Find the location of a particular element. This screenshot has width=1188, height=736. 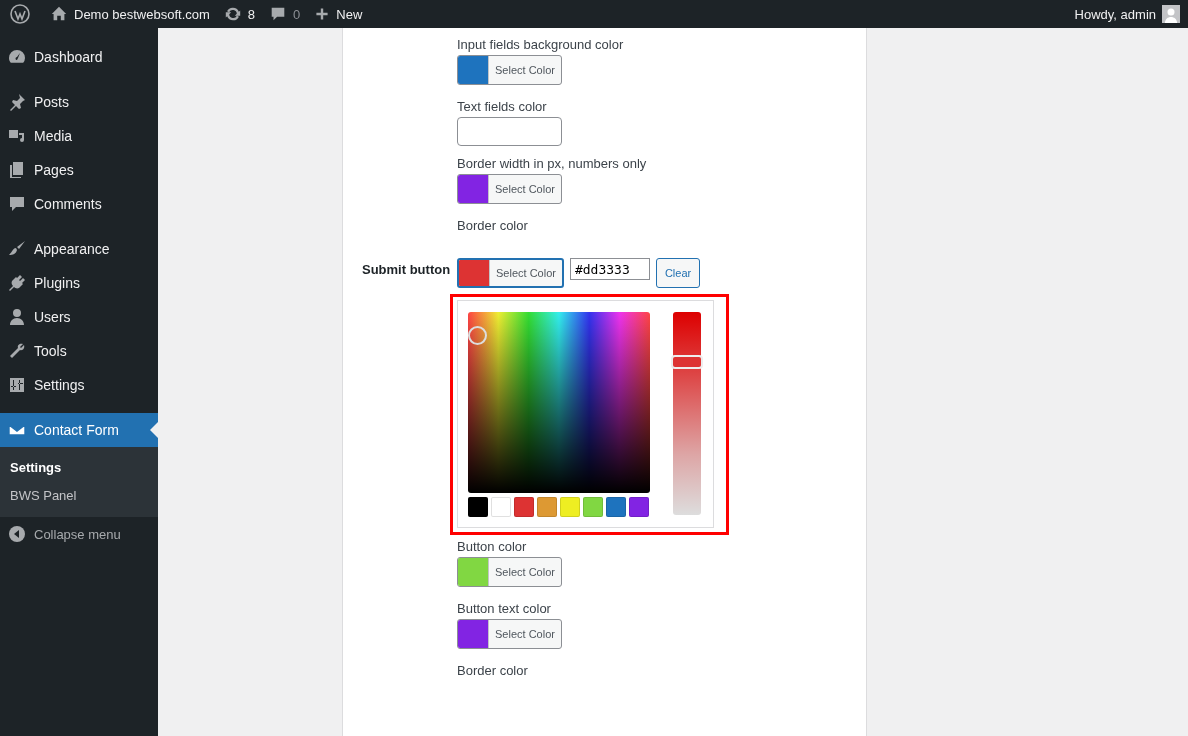

collapse-menu-button: Collapse menu is located at coordinates (79, 534).